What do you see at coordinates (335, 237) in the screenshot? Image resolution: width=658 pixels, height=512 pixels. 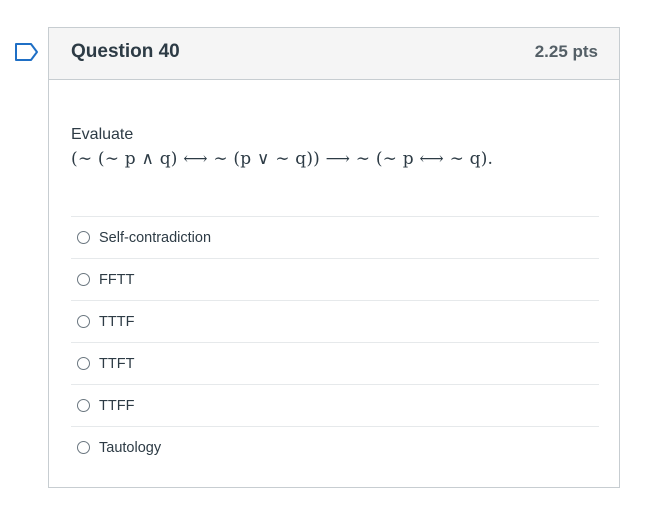 I see `answer-option: Self-contradiction` at bounding box center [335, 237].